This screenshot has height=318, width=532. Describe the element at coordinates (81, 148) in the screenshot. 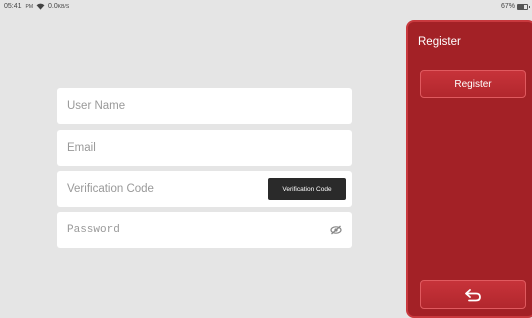

I see `email-placeholder: Email` at that location.